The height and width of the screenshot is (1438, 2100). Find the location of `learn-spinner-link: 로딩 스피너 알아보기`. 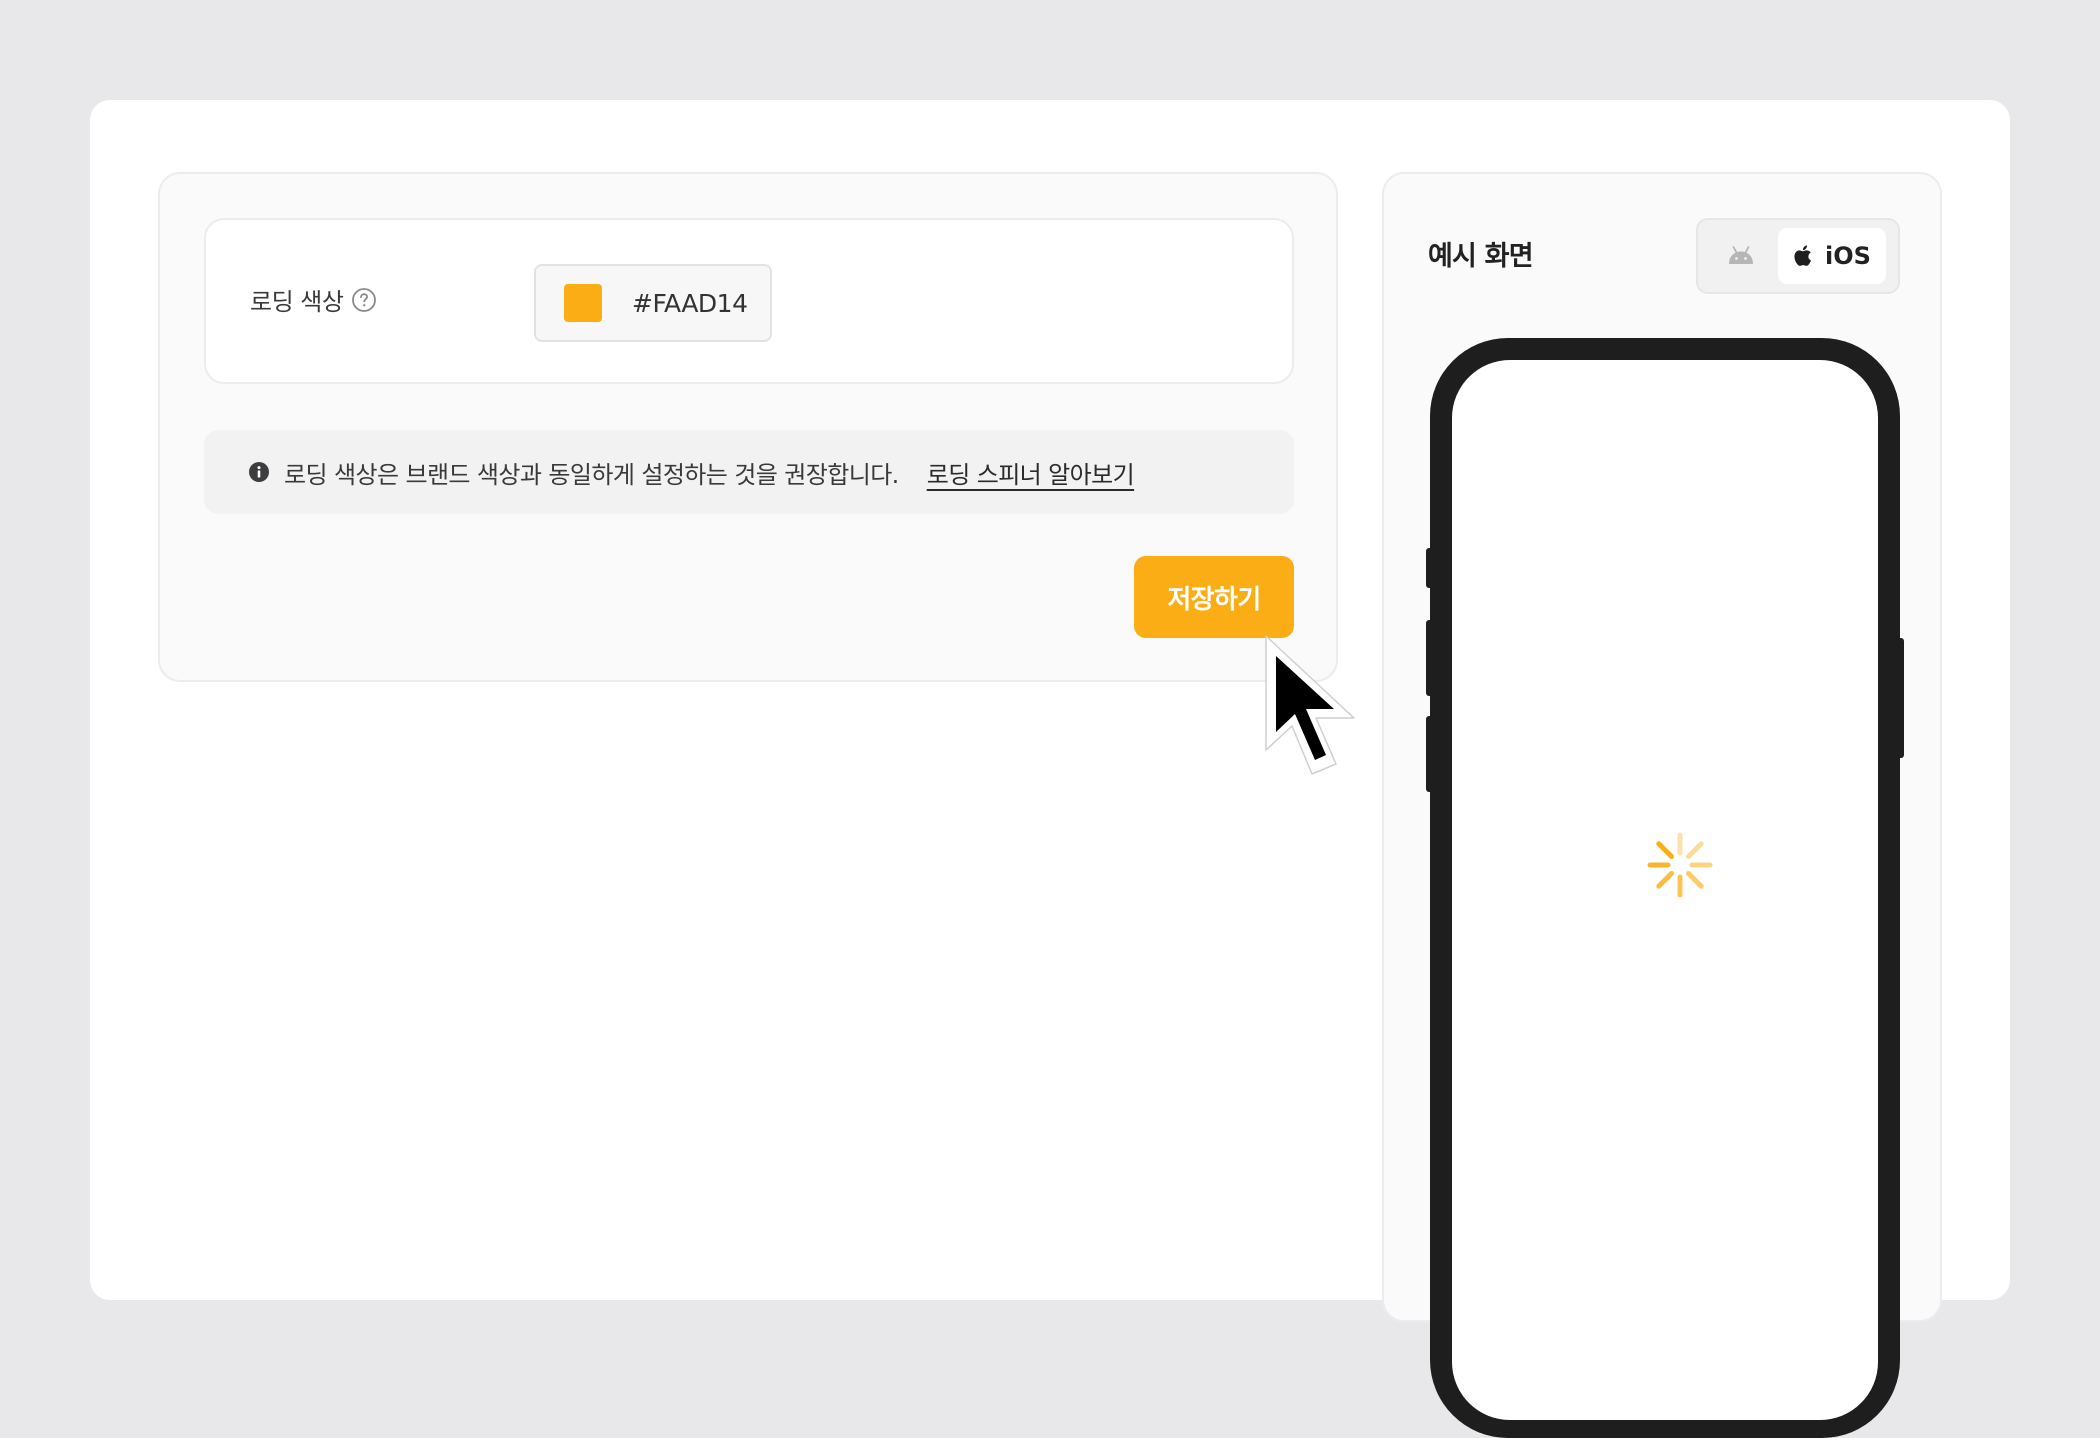

learn-spinner-link: 로딩 스피너 알아보기 is located at coordinates (1031, 472).